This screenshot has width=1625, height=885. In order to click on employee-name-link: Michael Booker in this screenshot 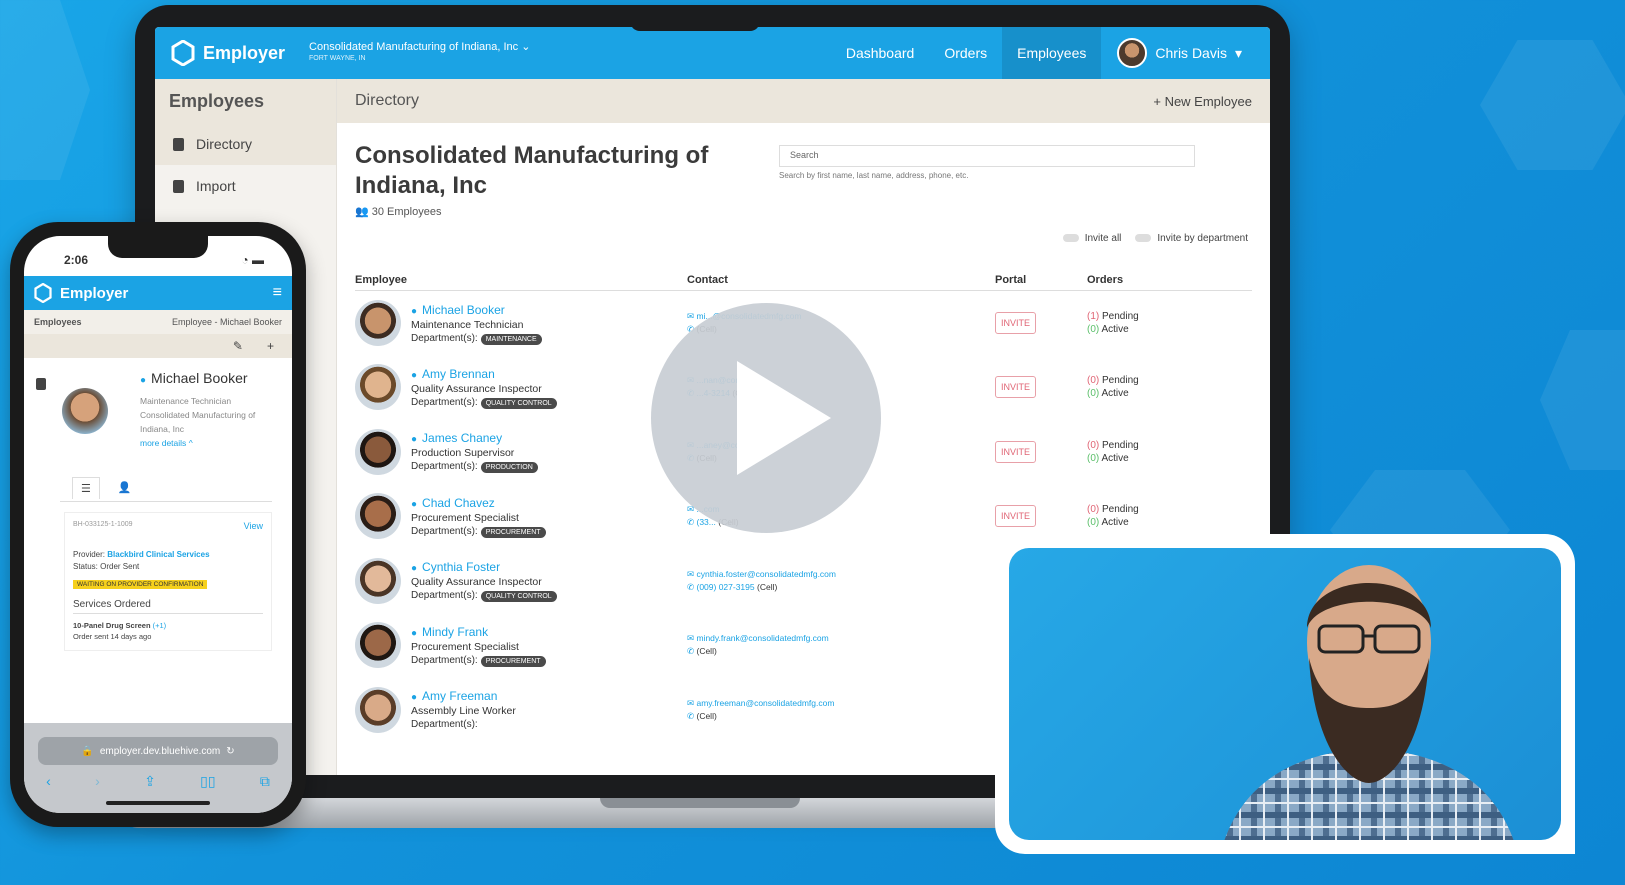, I will do `click(476, 310)`.